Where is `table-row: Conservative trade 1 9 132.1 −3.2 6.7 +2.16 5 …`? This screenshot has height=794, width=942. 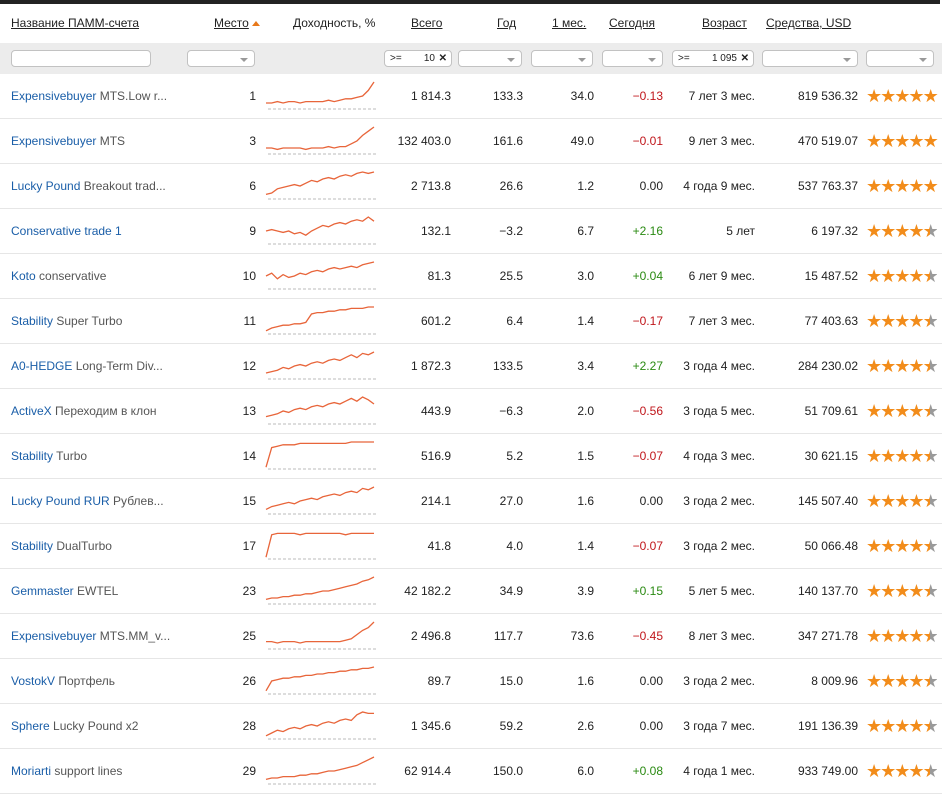 table-row: Conservative trade 1 9 132.1 −3.2 6.7 +2.16 5 … is located at coordinates (471, 231).